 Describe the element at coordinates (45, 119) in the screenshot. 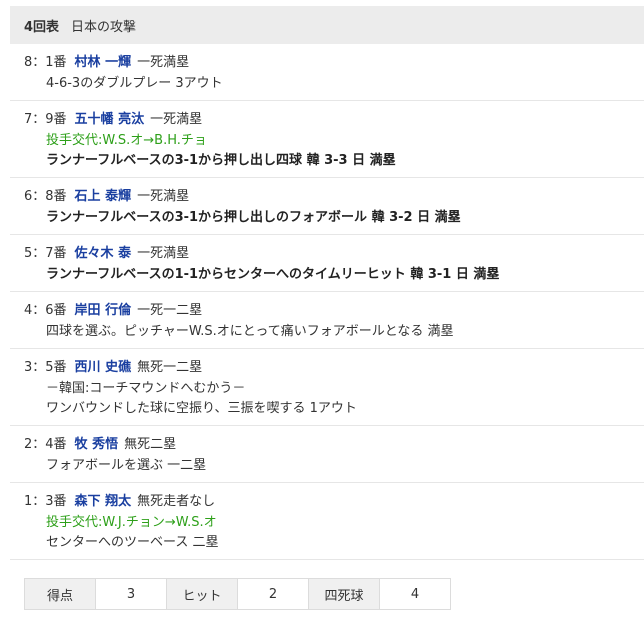

I see `play-number: 7：9番` at that location.